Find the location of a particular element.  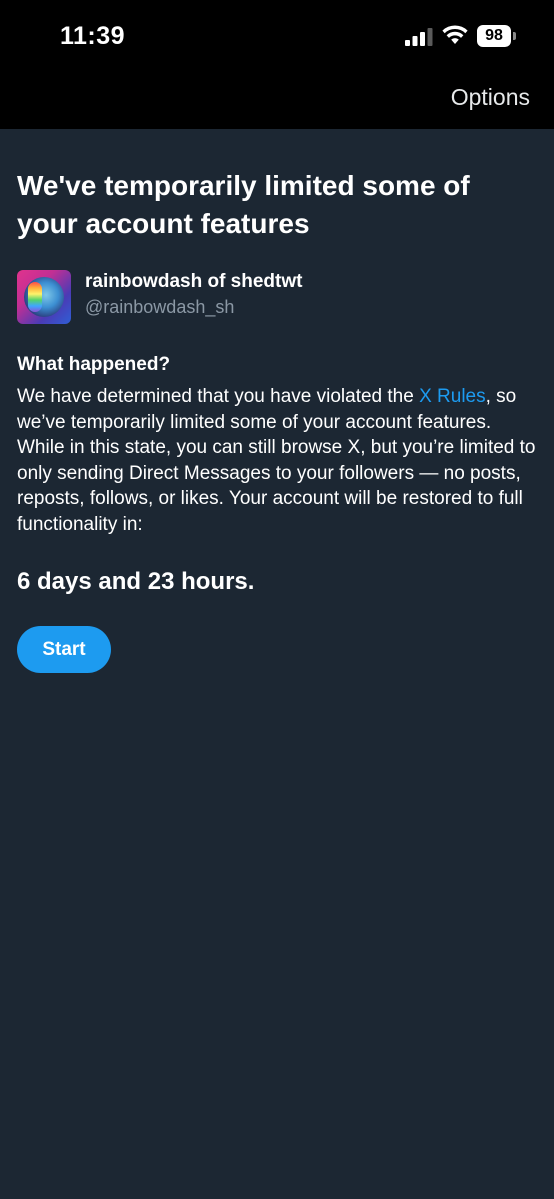

account-display-name: rainbowdash of shedtwt is located at coordinates (194, 281).